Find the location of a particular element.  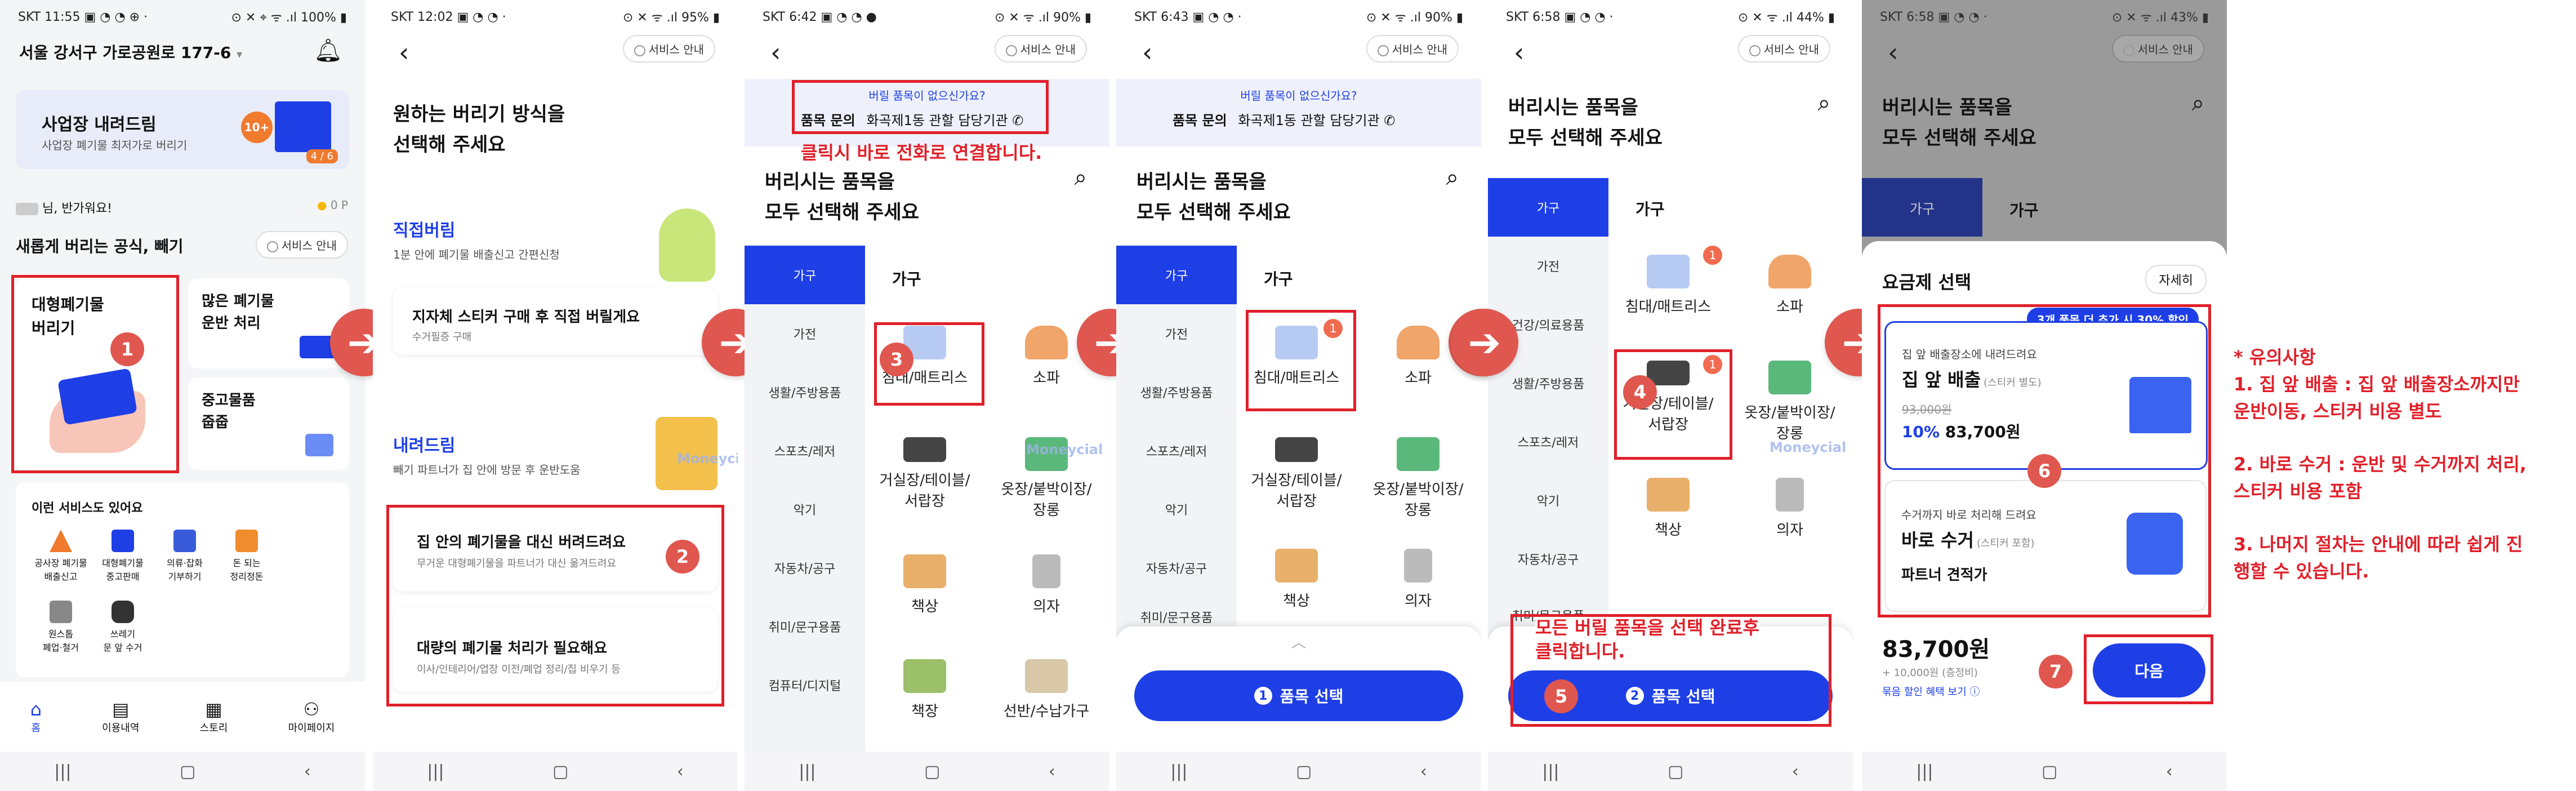

desk-icon is located at coordinates (1296, 566).